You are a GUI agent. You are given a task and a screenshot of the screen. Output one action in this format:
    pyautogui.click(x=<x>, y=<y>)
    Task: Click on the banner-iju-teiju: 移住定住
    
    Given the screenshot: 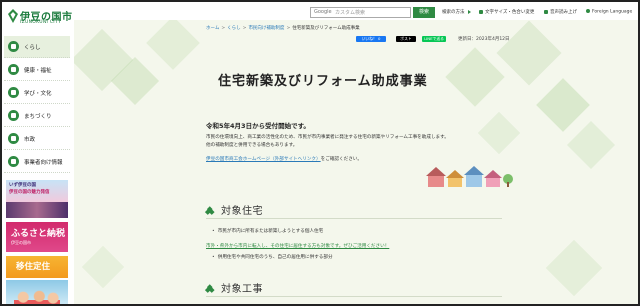 What is the action you would take?
    pyautogui.click(x=37, y=267)
    